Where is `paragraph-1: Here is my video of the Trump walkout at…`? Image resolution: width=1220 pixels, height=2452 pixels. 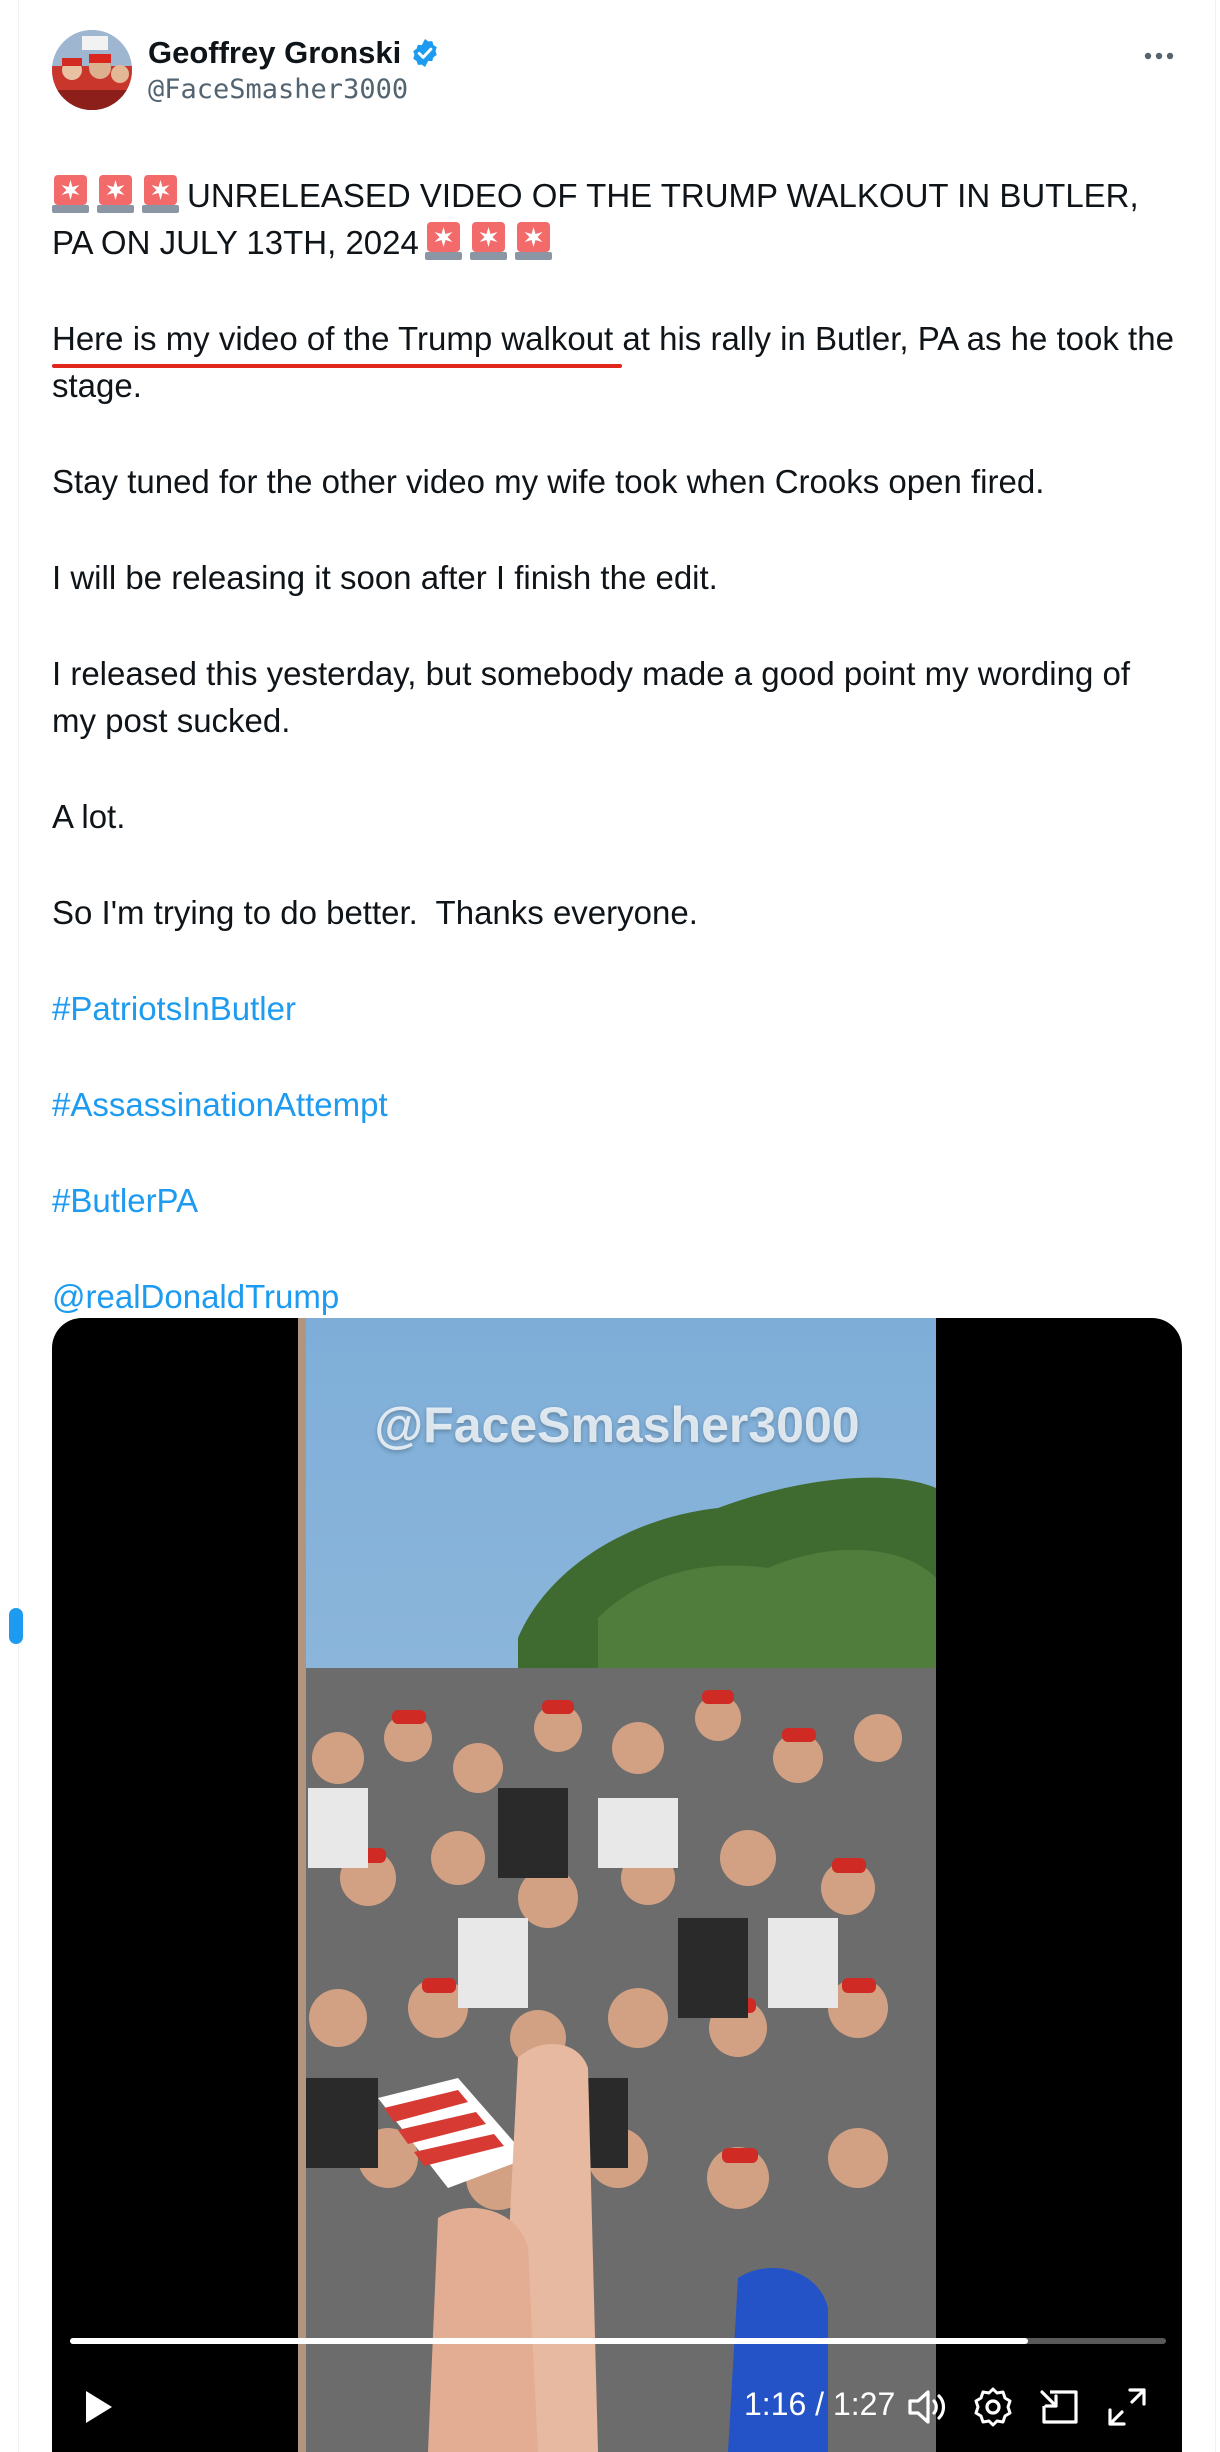 paragraph-1: Here is my video of the Trump walkout at… is located at coordinates (617, 362).